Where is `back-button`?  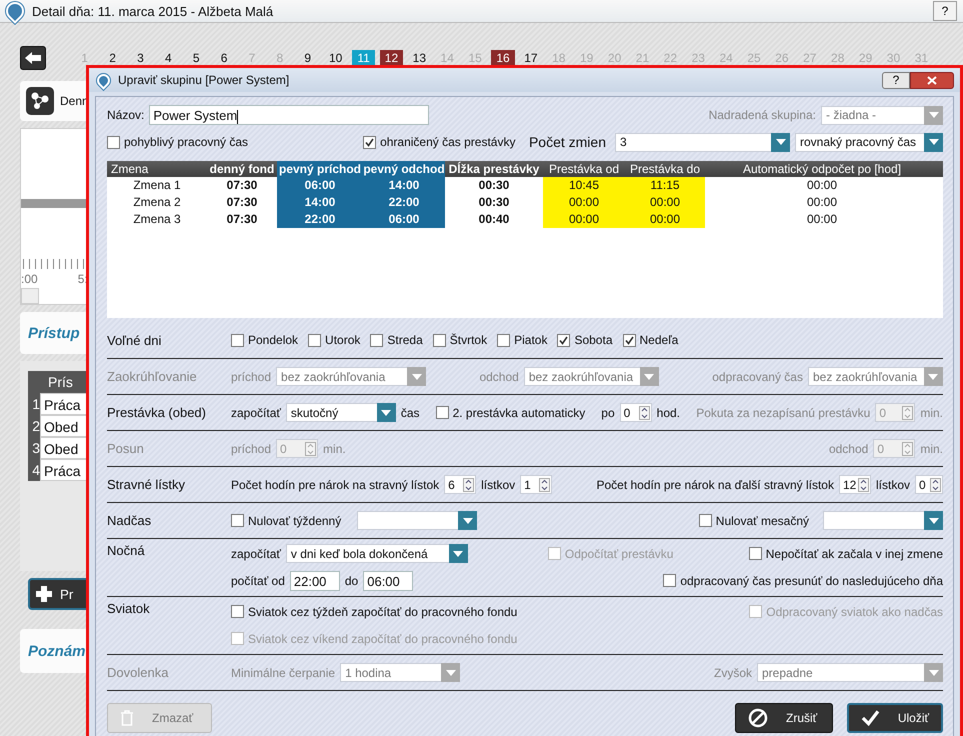
back-button is located at coordinates (33, 58).